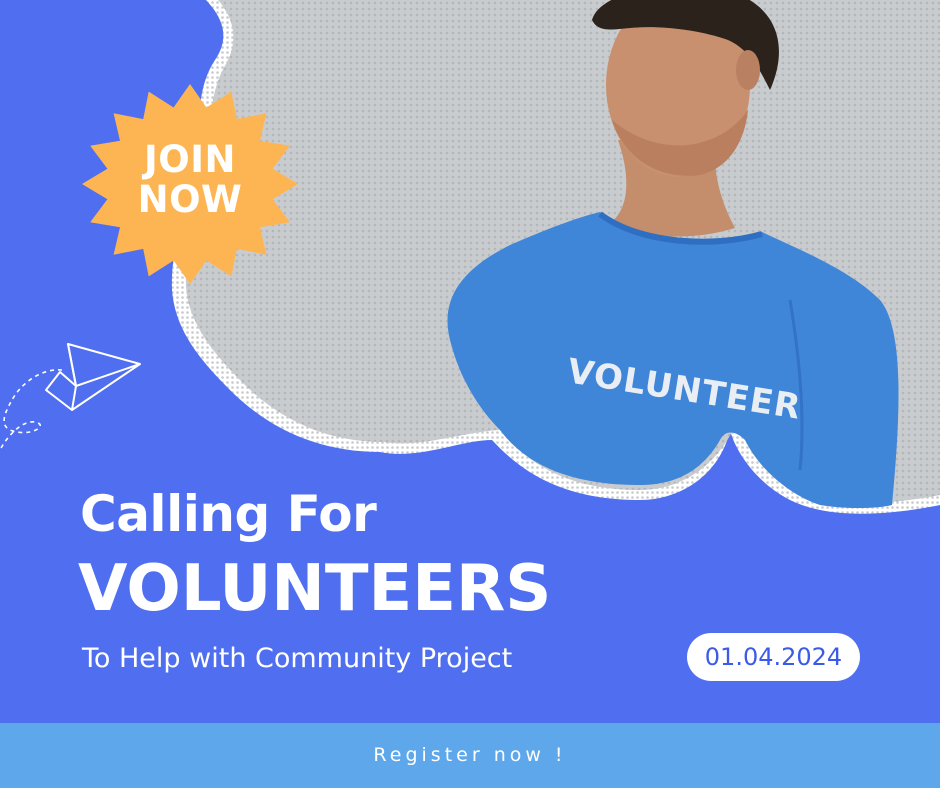 This screenshot has height=788, width=940. Describe the element at coordinates (297, 658) in the screenshot. I see `headline-subtitle: To Help with Community Project` at that location.